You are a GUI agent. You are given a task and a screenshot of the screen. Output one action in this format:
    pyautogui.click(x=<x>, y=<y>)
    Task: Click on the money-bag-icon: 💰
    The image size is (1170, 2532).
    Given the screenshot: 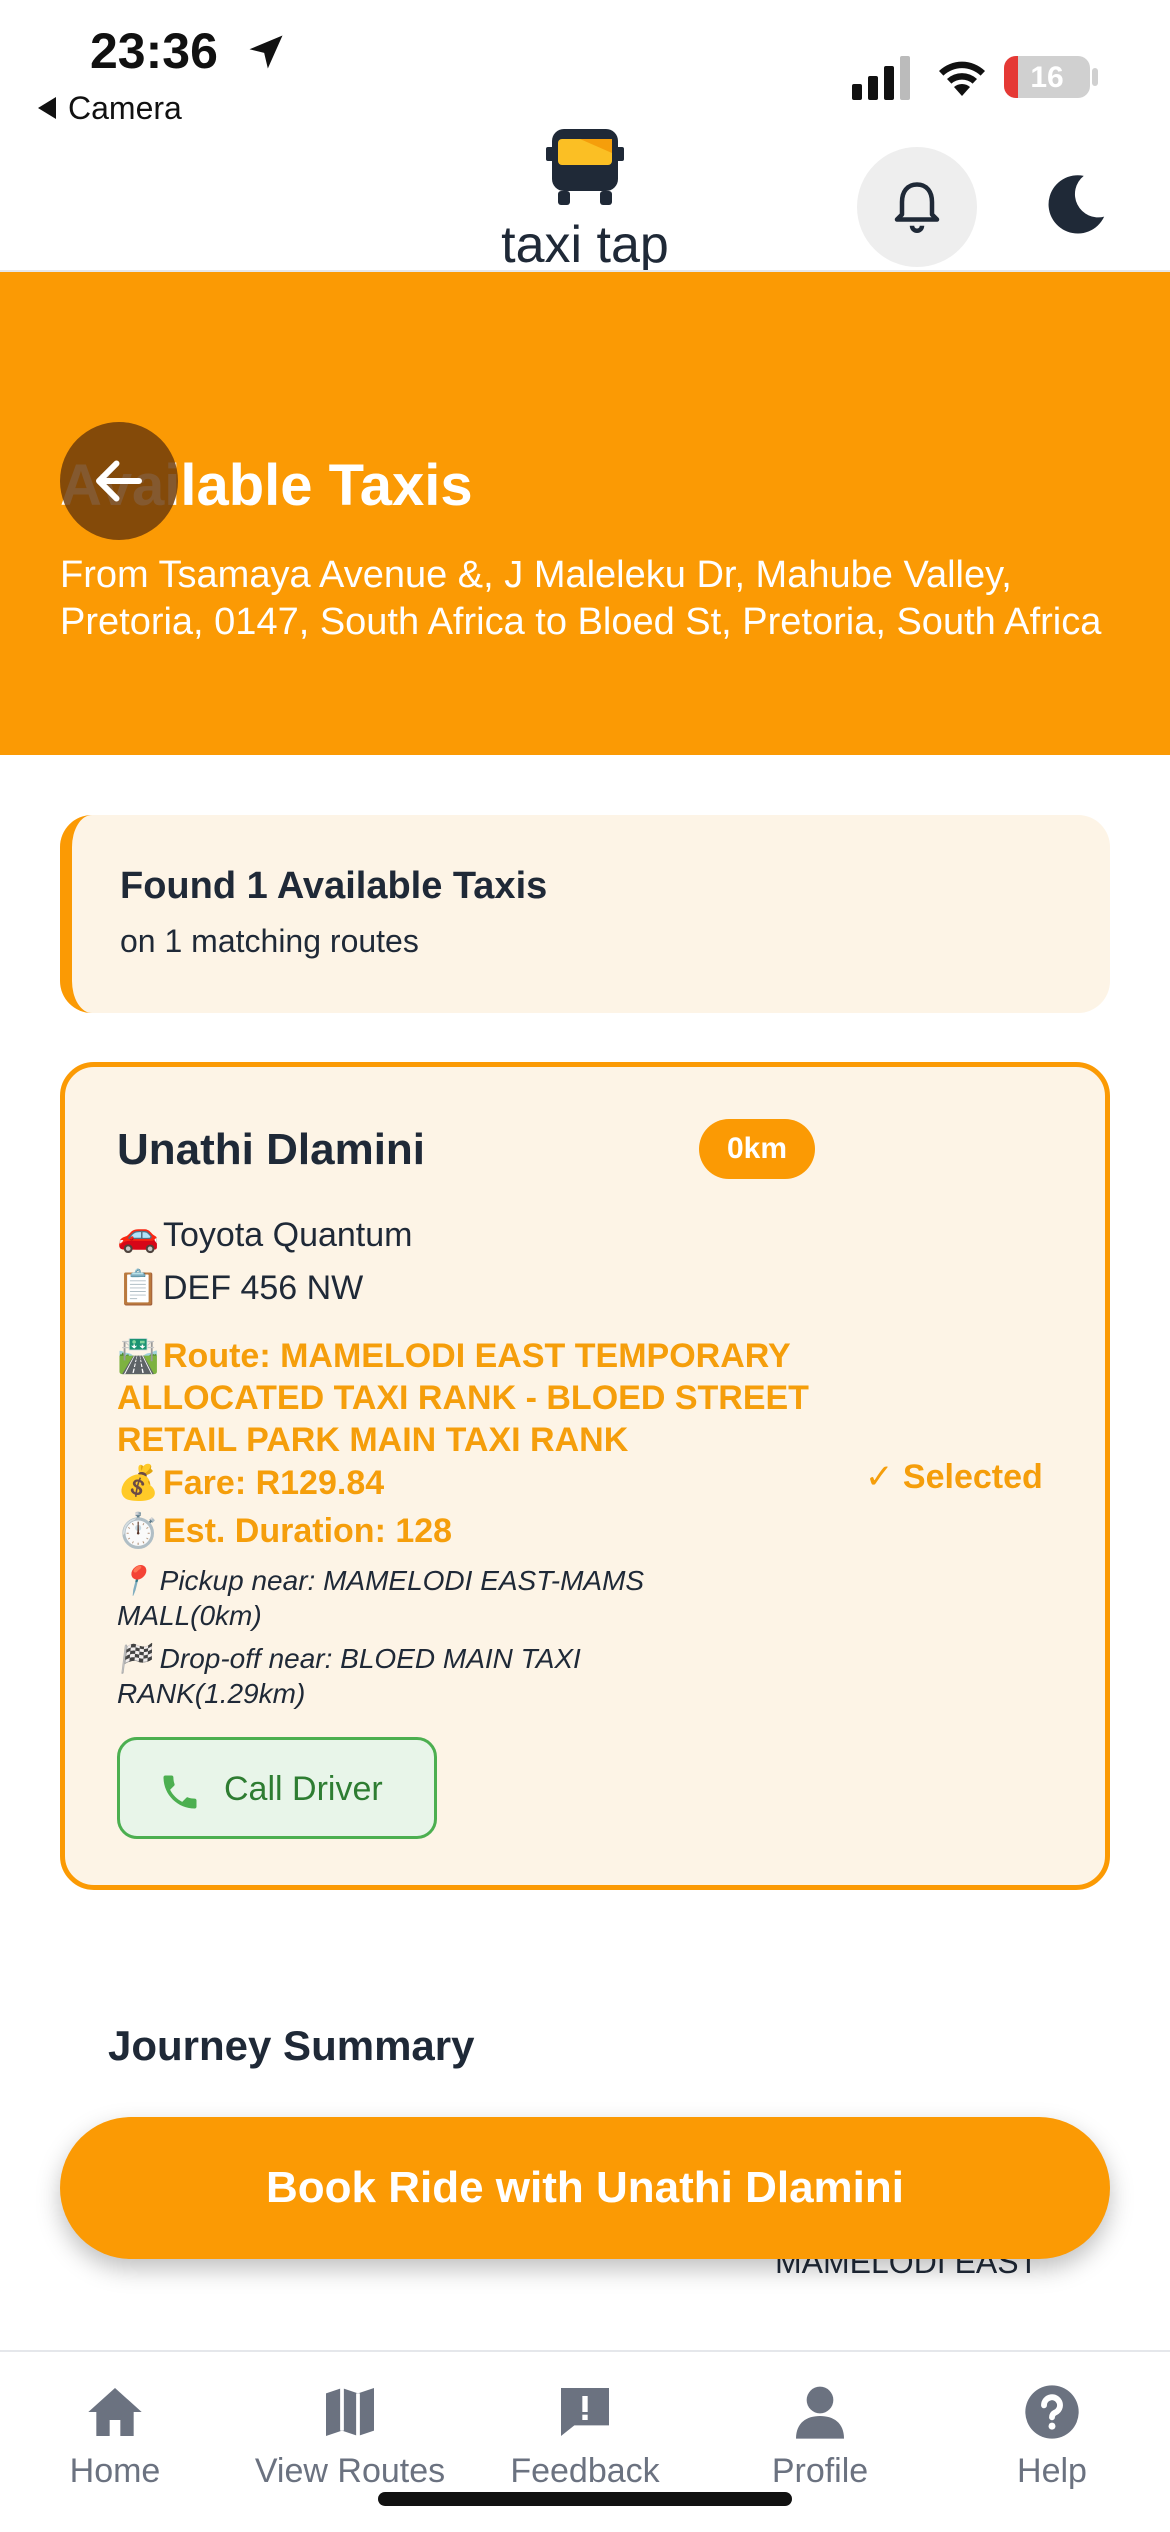 What is the action you would take?
    pyautogui.click(x=138, y=1483)
    